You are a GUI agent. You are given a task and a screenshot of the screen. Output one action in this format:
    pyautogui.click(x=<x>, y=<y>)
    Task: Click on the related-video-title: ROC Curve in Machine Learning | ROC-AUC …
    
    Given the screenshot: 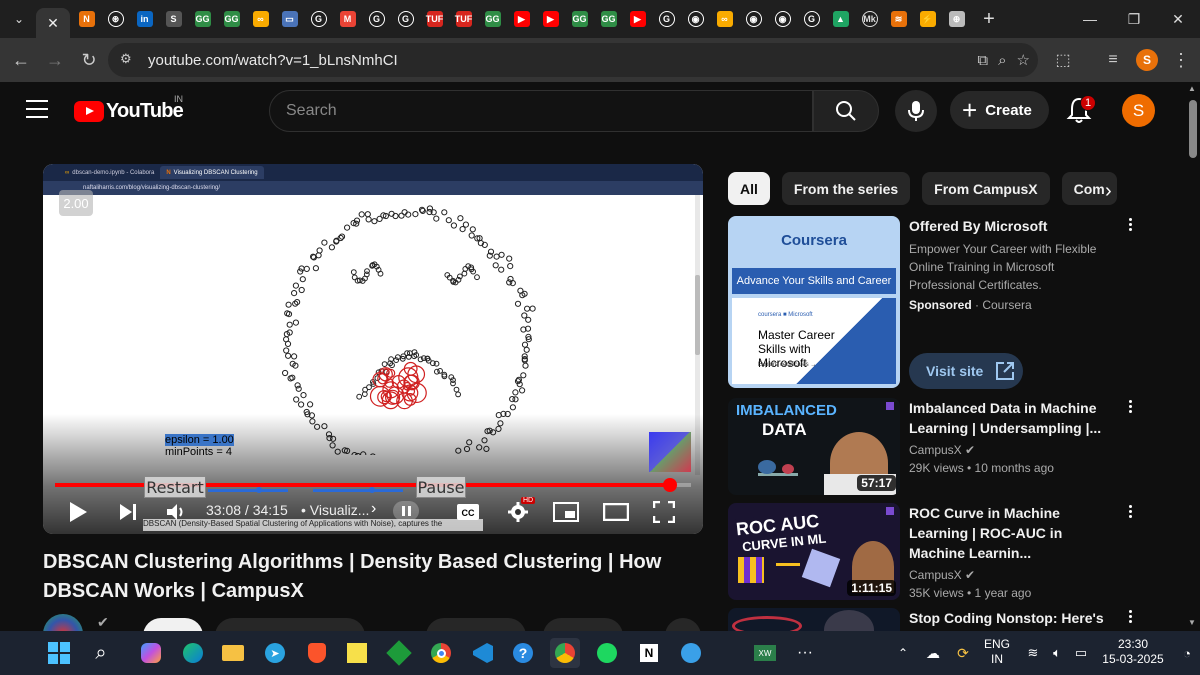 What is the action you would take?
    pyautogui.click(x=1014, y=533)
    